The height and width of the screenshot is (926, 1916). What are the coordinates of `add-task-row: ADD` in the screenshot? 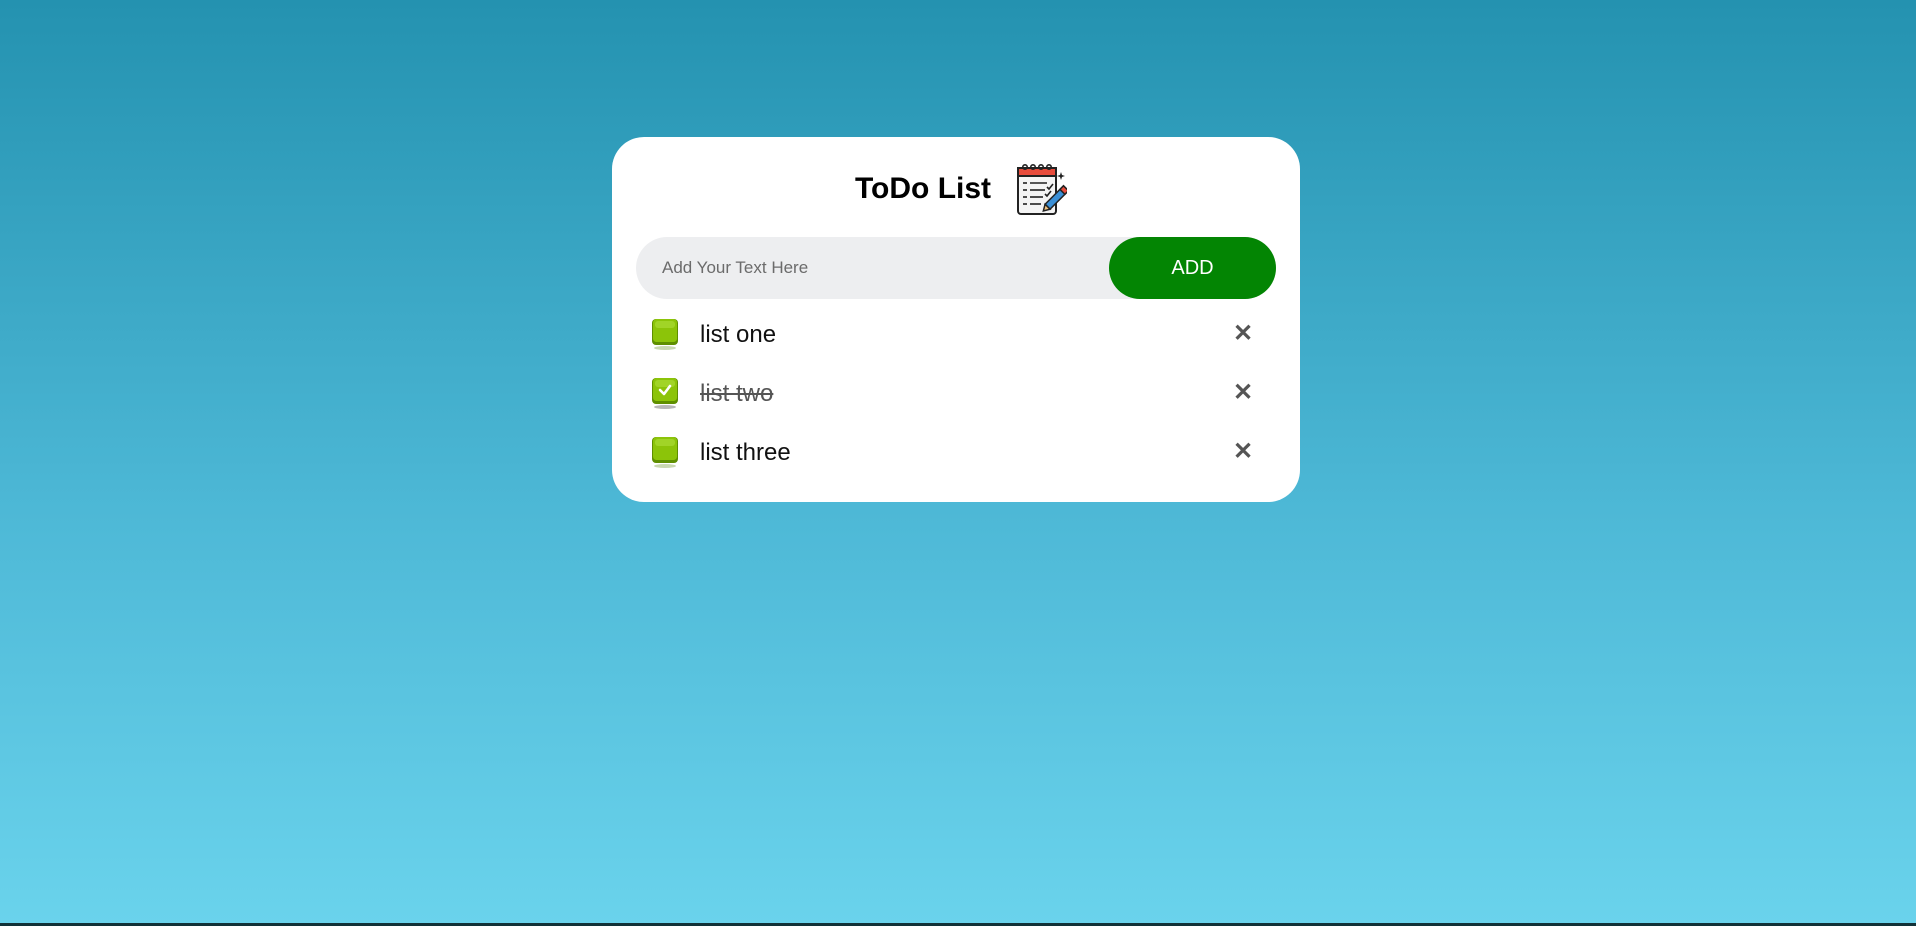 It's located at (956, 268).